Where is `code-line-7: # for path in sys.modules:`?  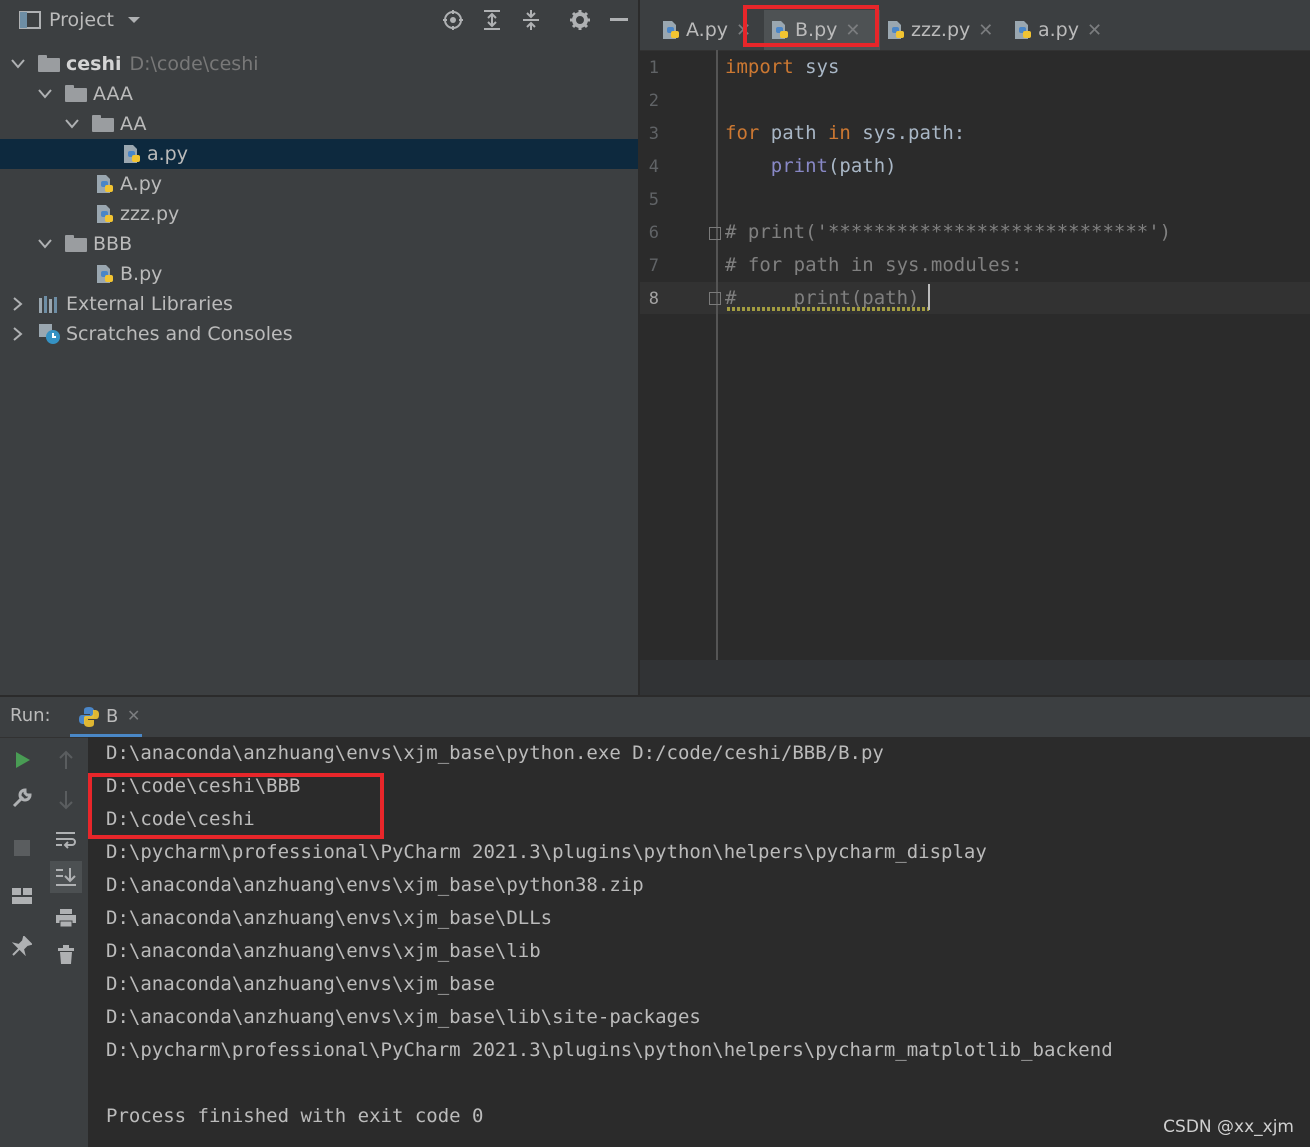 code-line-7: # for path in sys.modules: is located at coordinates (873, 265).